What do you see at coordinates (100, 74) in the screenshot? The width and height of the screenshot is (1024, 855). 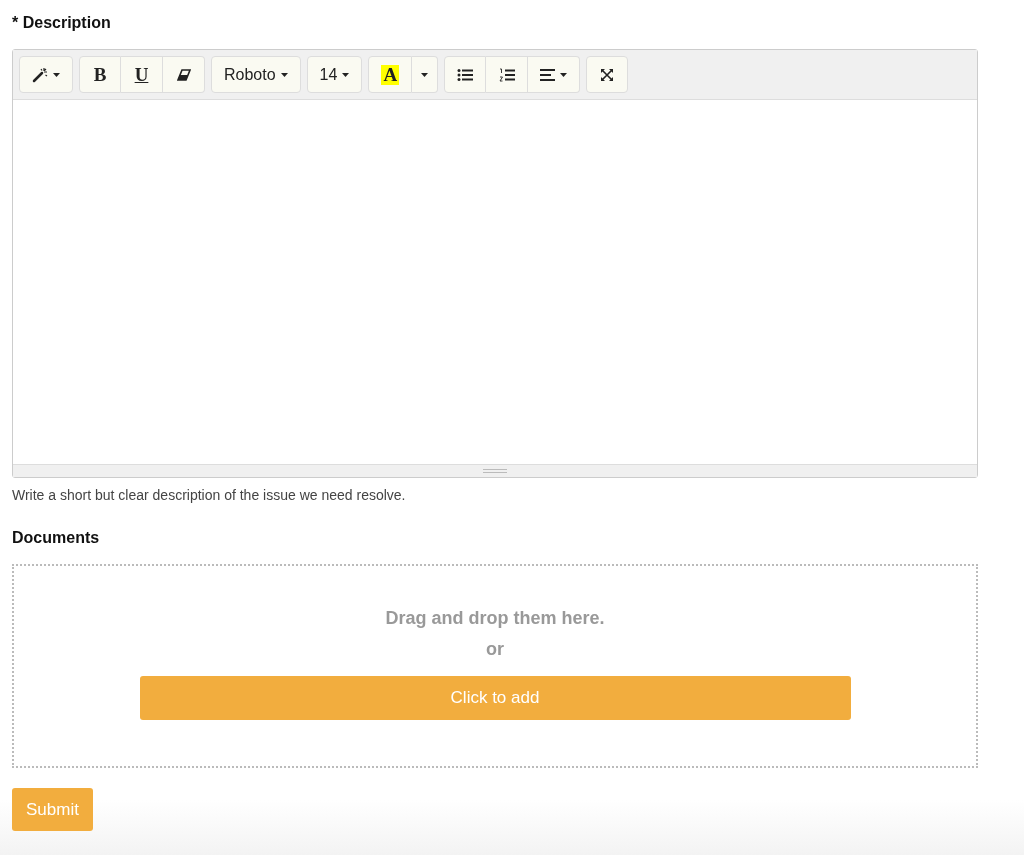 I see `bold-button: B` at bounding box center [100, 74].